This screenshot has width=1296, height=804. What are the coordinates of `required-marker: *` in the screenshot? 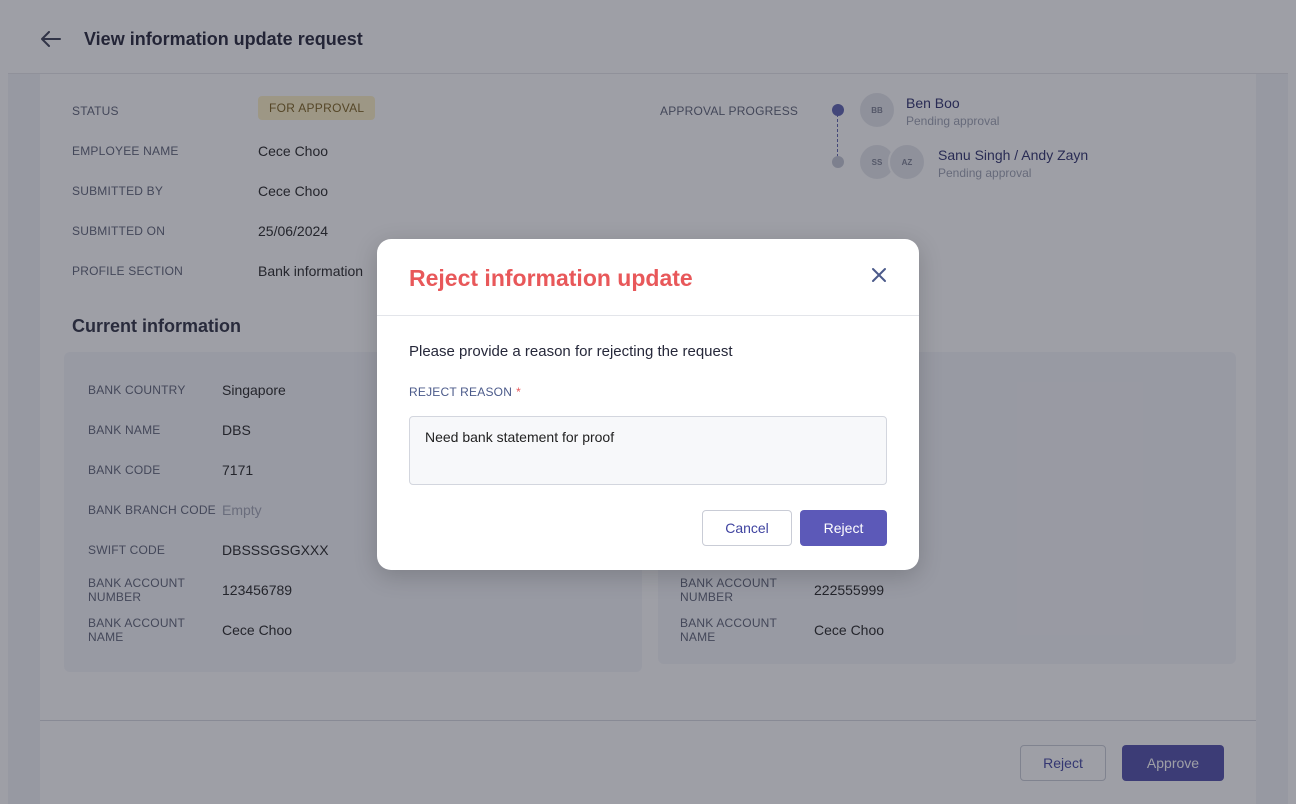 It's located at (518, 392).